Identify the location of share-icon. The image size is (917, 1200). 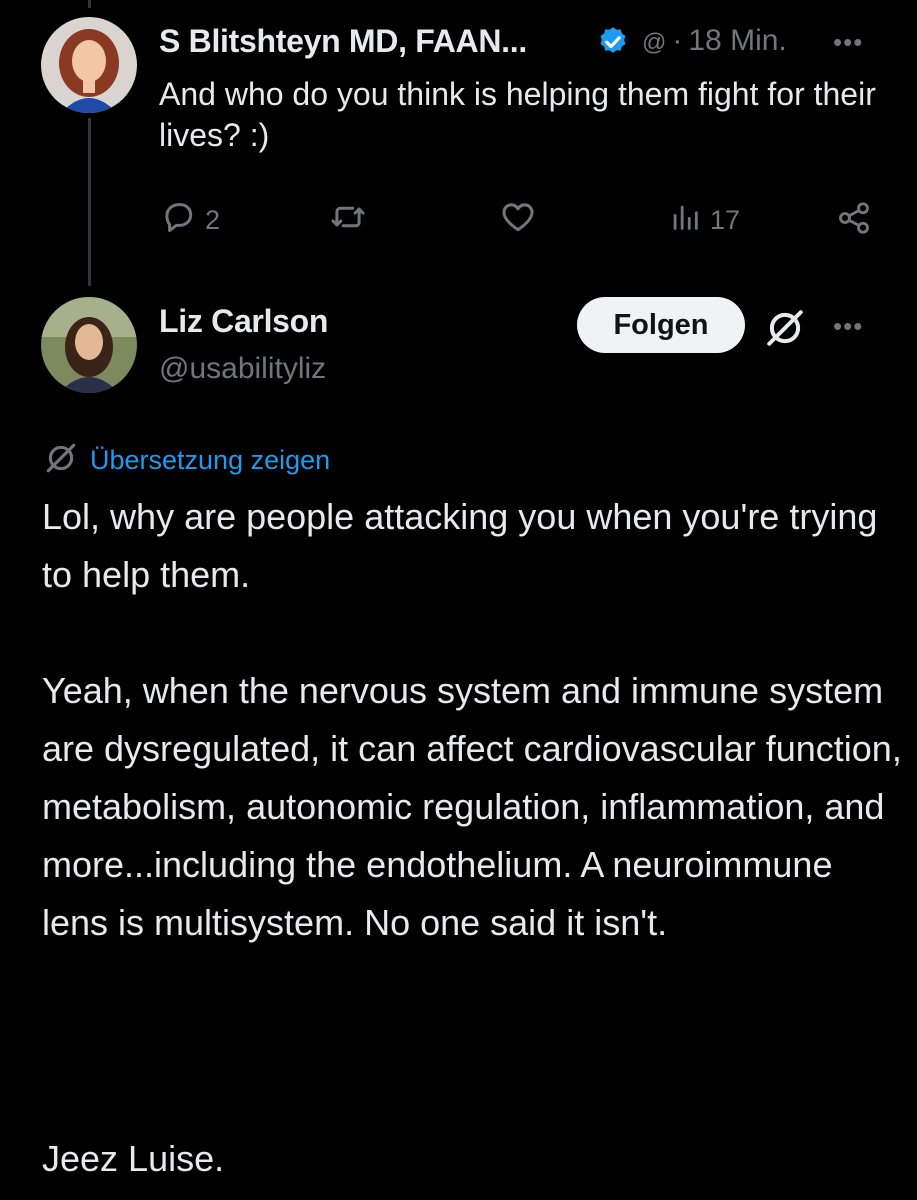
(854, 221).